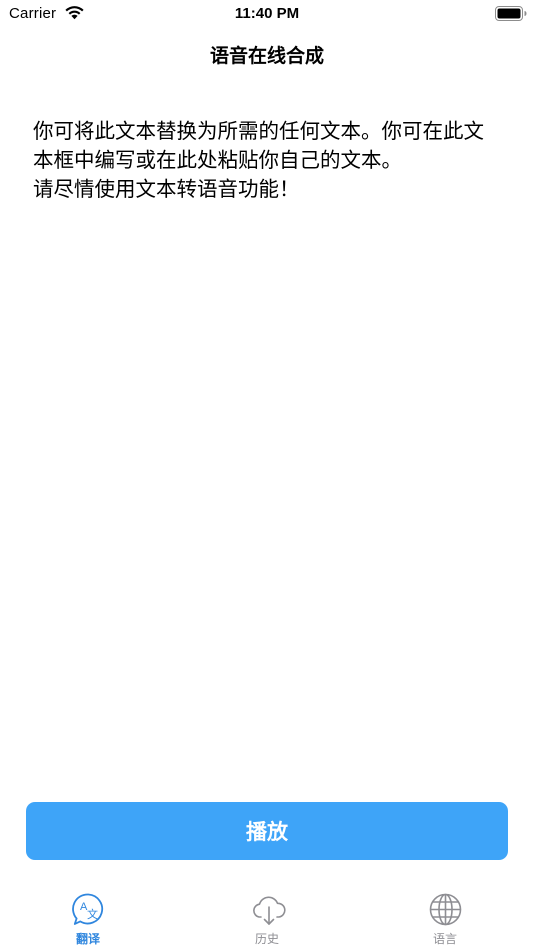 The width and height of the screenshot is (534, 950). What do you see at coordinates (267, 831) in the screenshot?
I see `play-button: 播放` at bounding box center [267, 831].